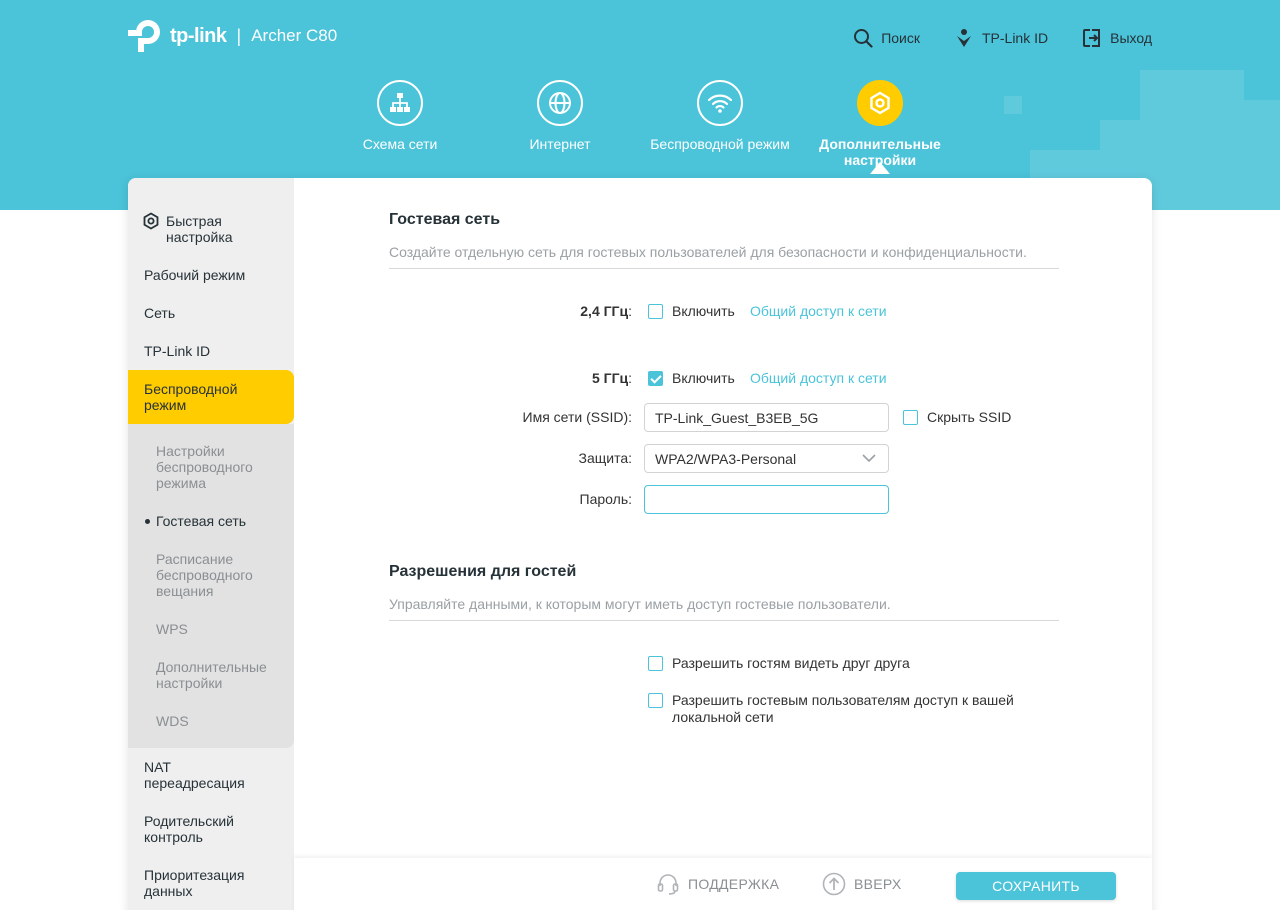 The height and width of the screenshot is (910, 1280). Describe the element at coordinates (221, 629) in the screenshot. I see `sidebar-subitem-wps: WPS` at that location.